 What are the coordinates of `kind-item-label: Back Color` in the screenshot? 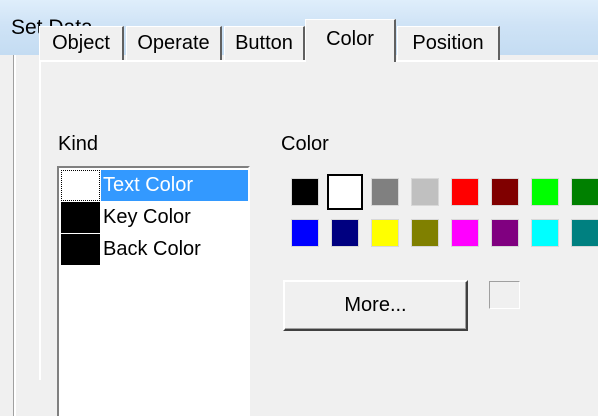 It's located at (152, 249).